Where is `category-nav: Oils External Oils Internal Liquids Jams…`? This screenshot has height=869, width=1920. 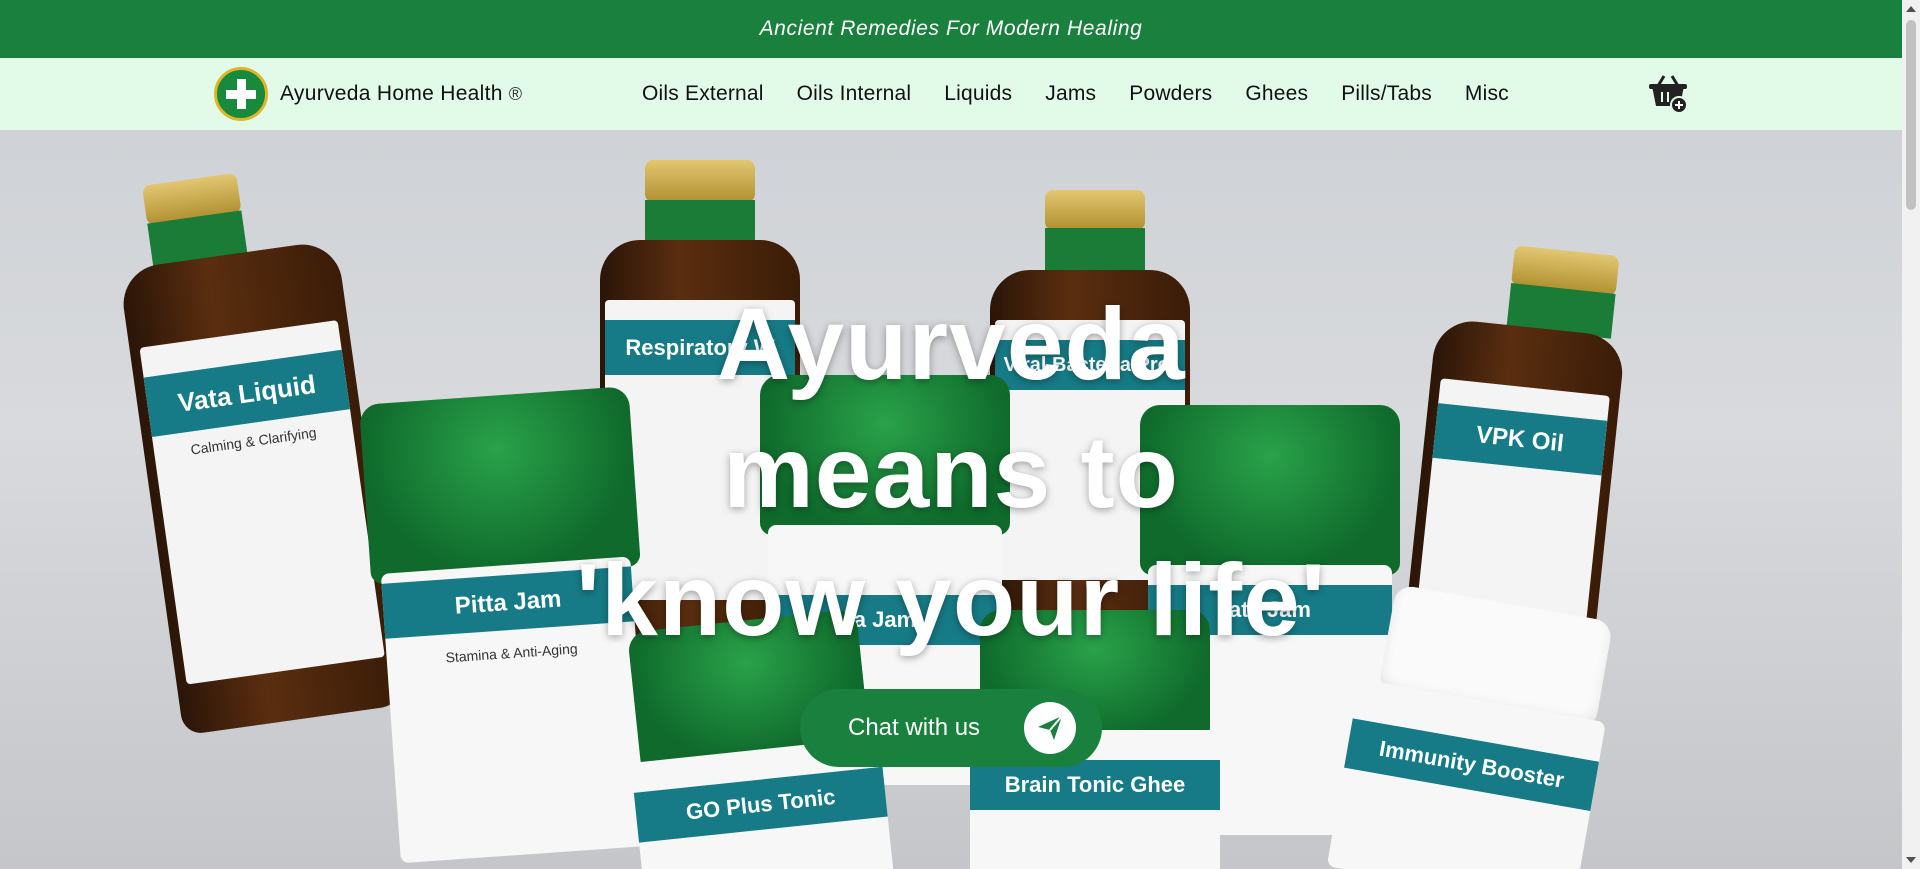
category-nav: Oils External Oils Internal Liquids Jams… is located at coordinates (1092, 94).